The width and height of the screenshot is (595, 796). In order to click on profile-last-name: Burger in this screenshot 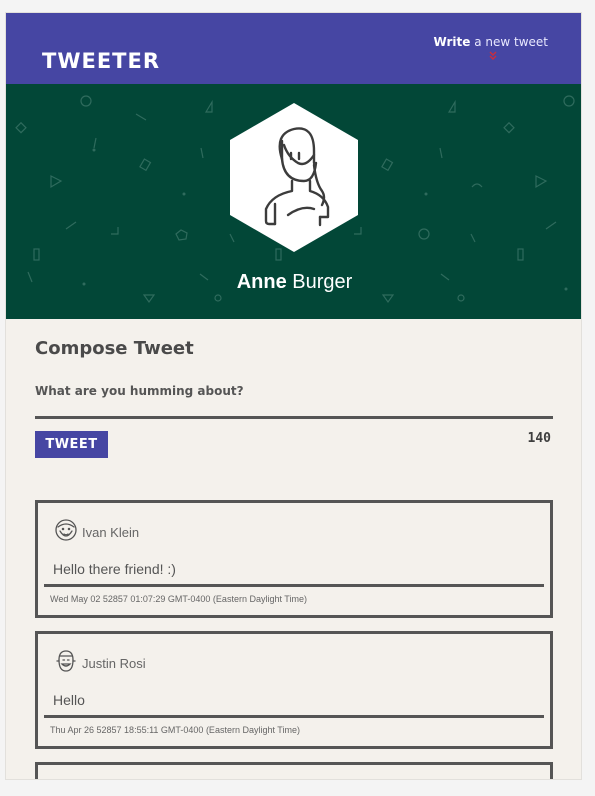, I will do `click(319, 282)`.